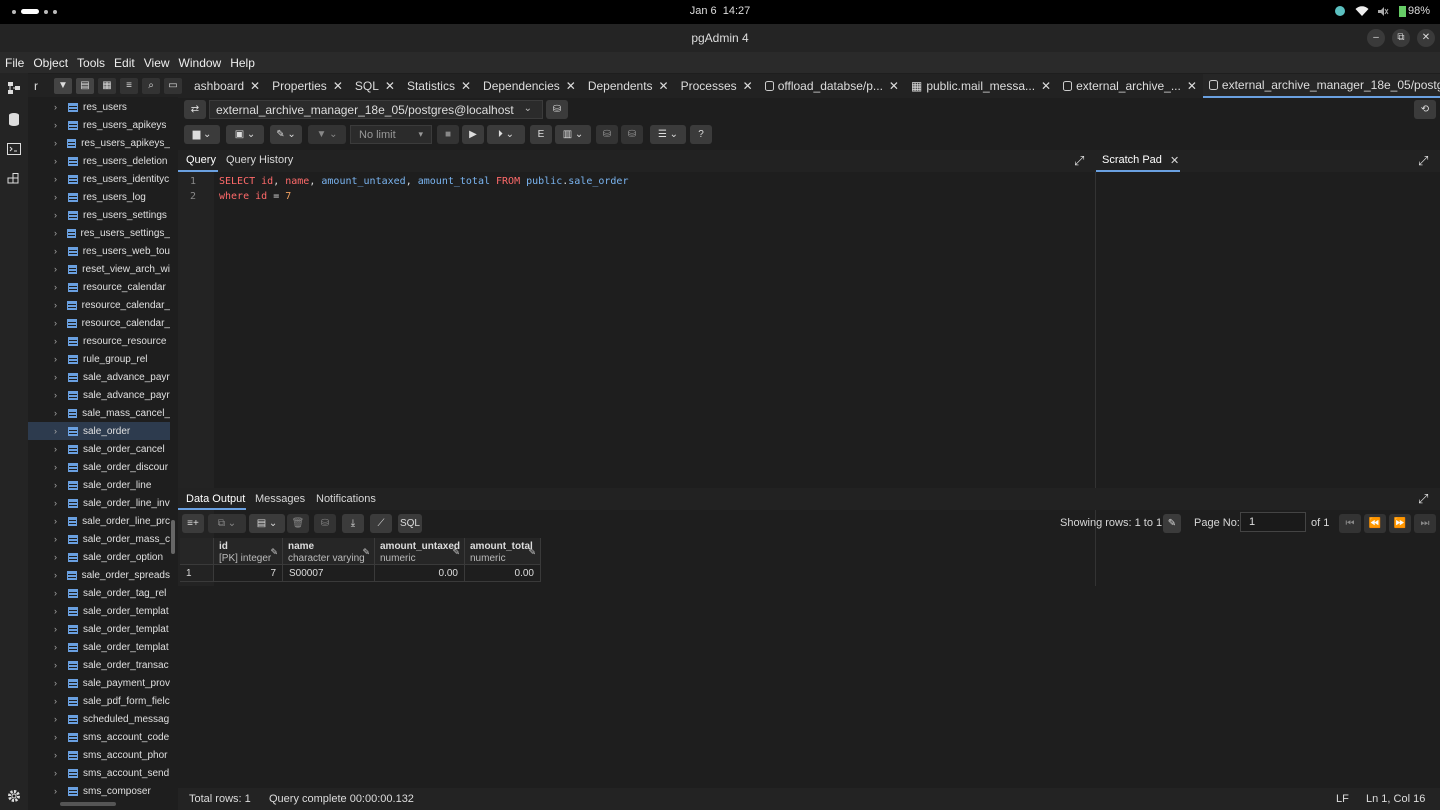 Image resolution: width=1440 pixels, height=810 pixels. Describe the element at coordinates (14, 150) in the screenshot. I see `terminal-icon` at that location.